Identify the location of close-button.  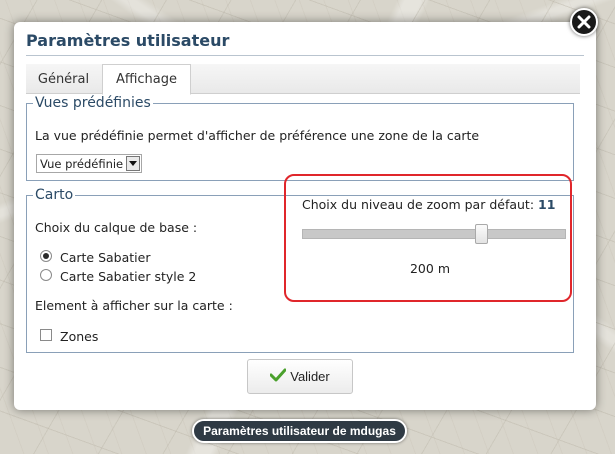
(584, 22).